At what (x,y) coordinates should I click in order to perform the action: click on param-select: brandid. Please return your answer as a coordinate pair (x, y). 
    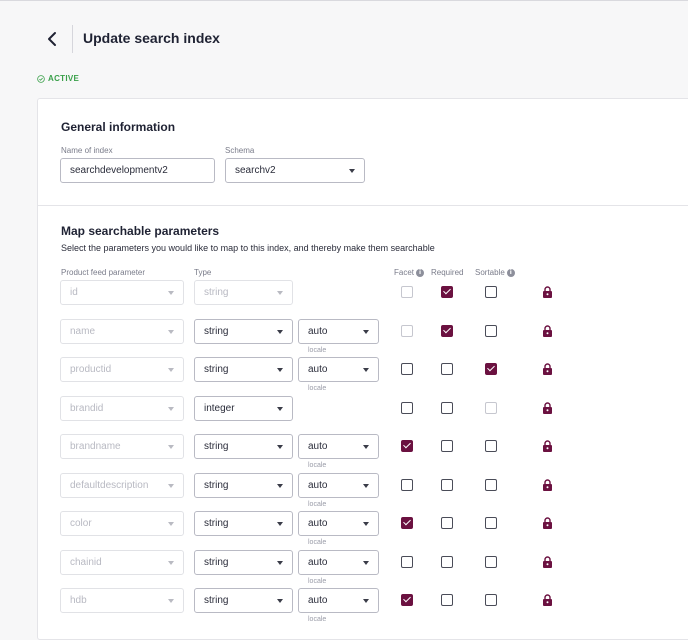
    Looking at the image, I should click on (122, 408).